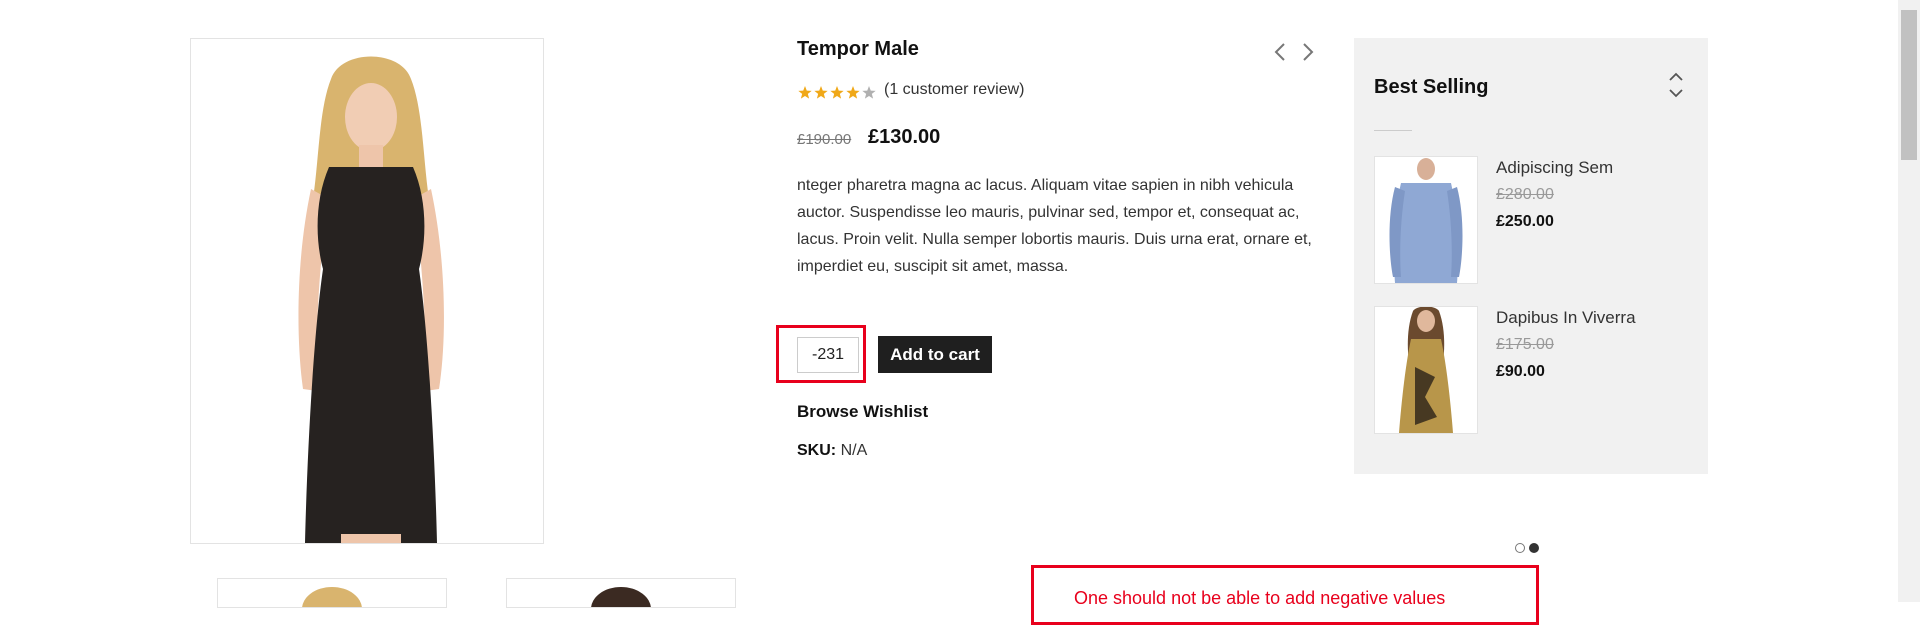  I want to click on sku-info: SKU: N/A, so click(832, 451).